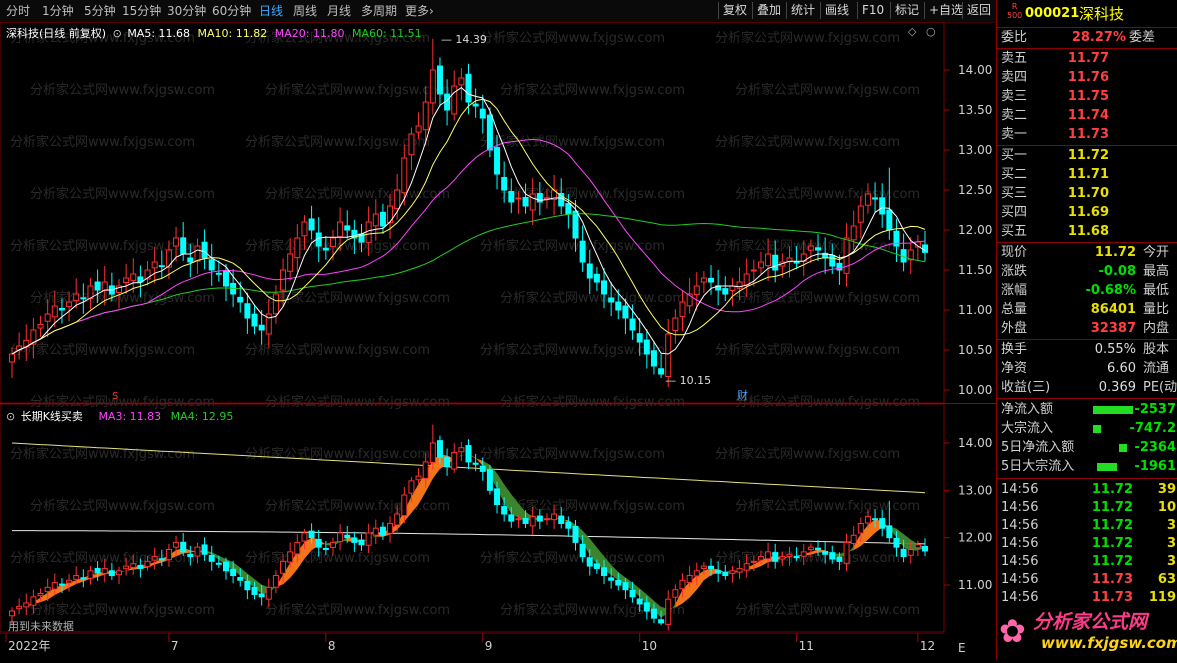 This screenshot has width=1177, height=663. What do you see at coordinates (1155, 409) in the screenshot?
I see `flow-value: -2537` at bounding box center [1155, 409].